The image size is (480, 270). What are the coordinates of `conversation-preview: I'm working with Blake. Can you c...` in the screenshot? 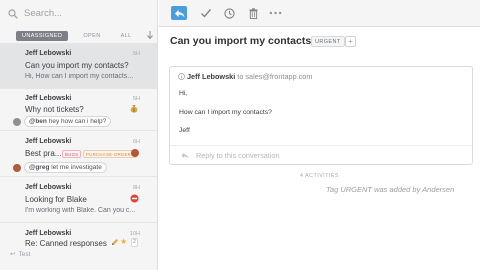 It's located at (80, 210).